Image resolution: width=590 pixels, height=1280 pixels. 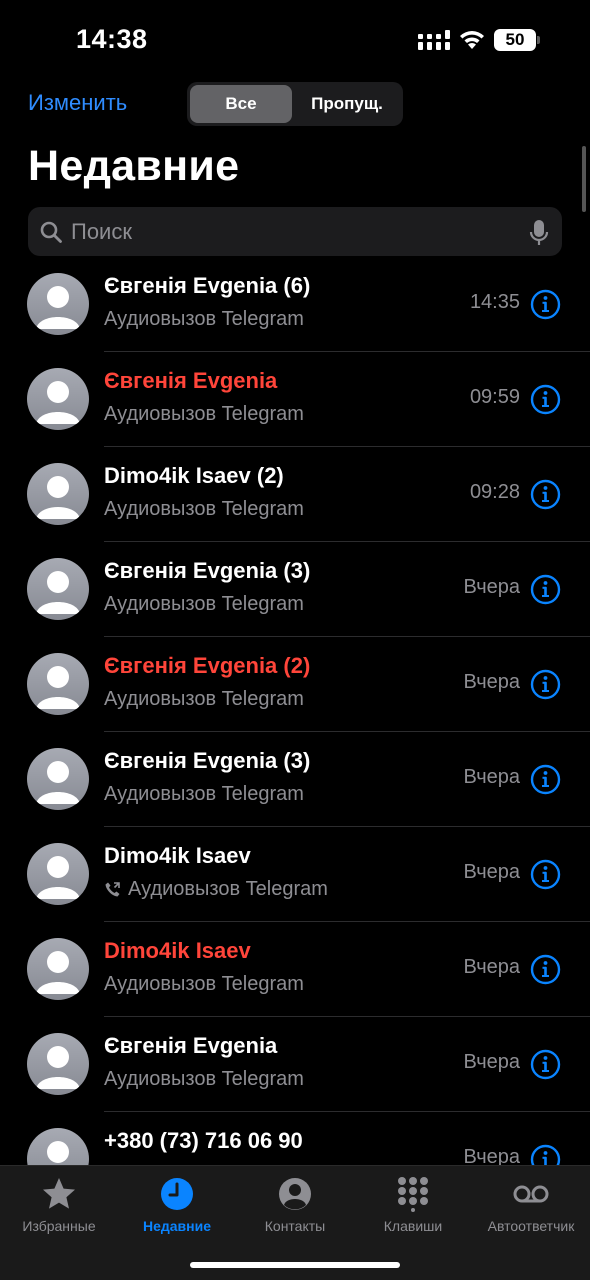 I want to click on edit-button: Изменить, so click(x=77, y=103).